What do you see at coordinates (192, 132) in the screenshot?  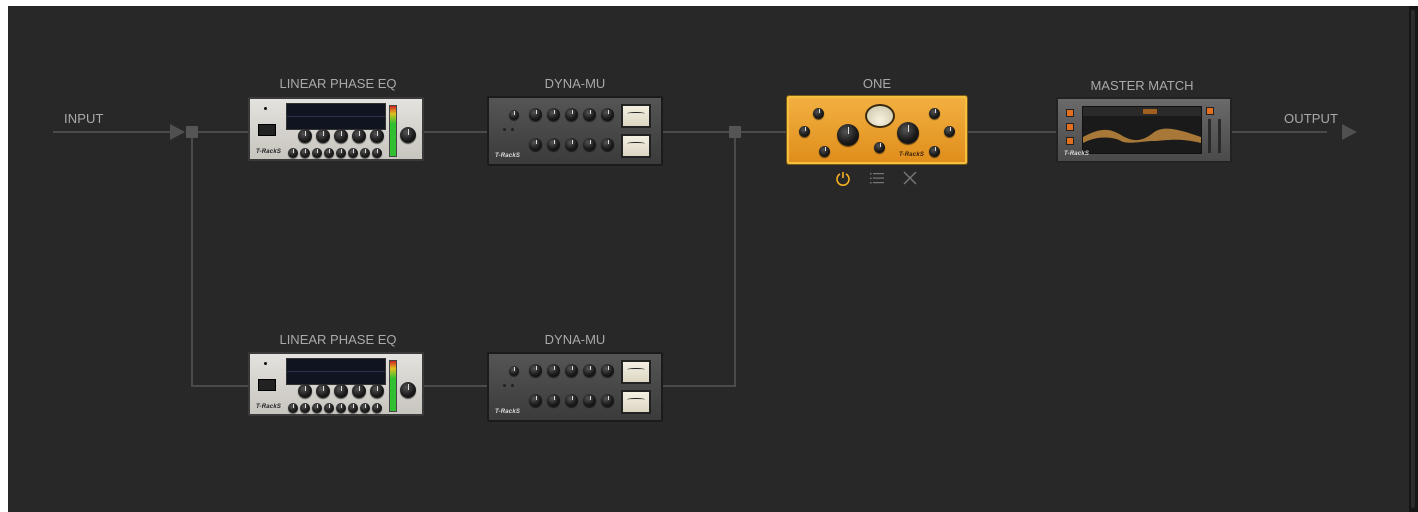 I see `split-node` at bounding box center [192, 132].